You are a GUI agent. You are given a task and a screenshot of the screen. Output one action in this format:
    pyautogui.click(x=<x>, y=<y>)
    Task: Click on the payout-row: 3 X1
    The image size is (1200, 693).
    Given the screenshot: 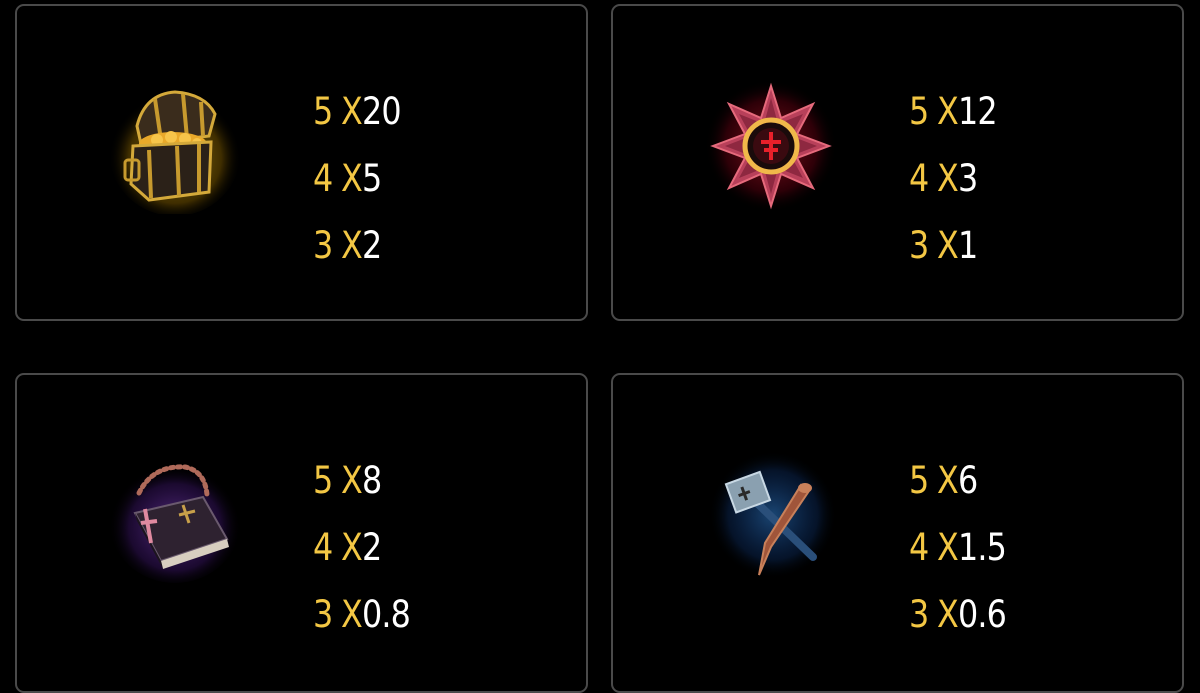 What is the action you would take?
    pyautogui.click(x=953, y=245)
    